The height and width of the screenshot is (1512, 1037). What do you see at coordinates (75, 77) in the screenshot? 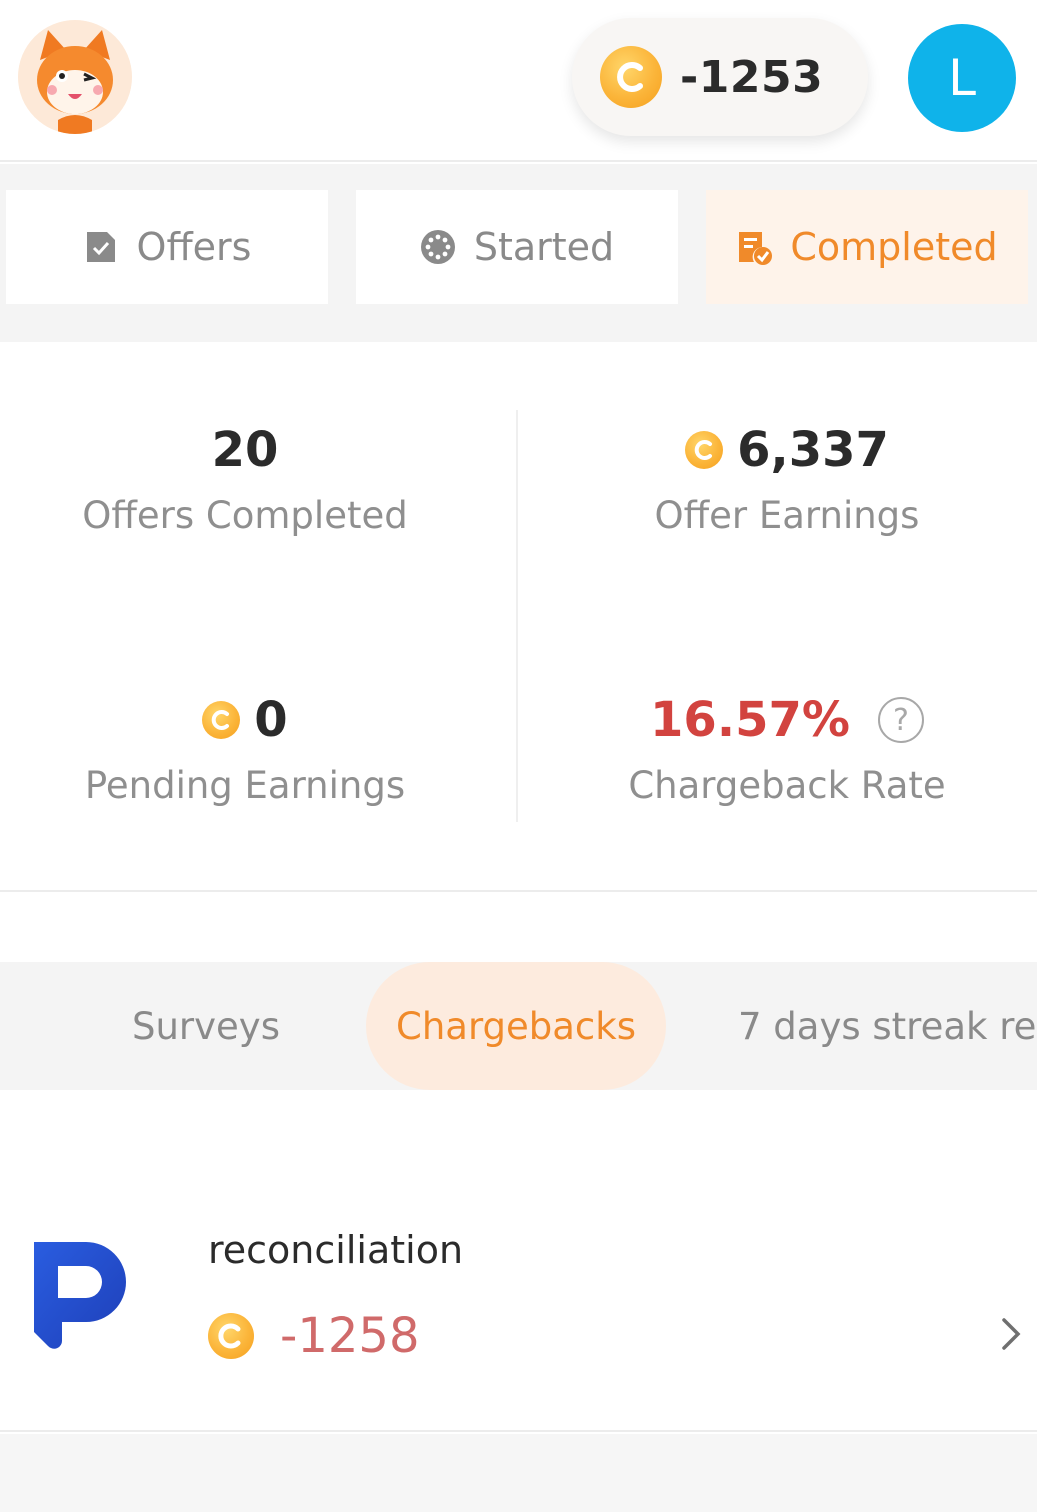
I see `mascot-logo` at bounding box center [75, 77].